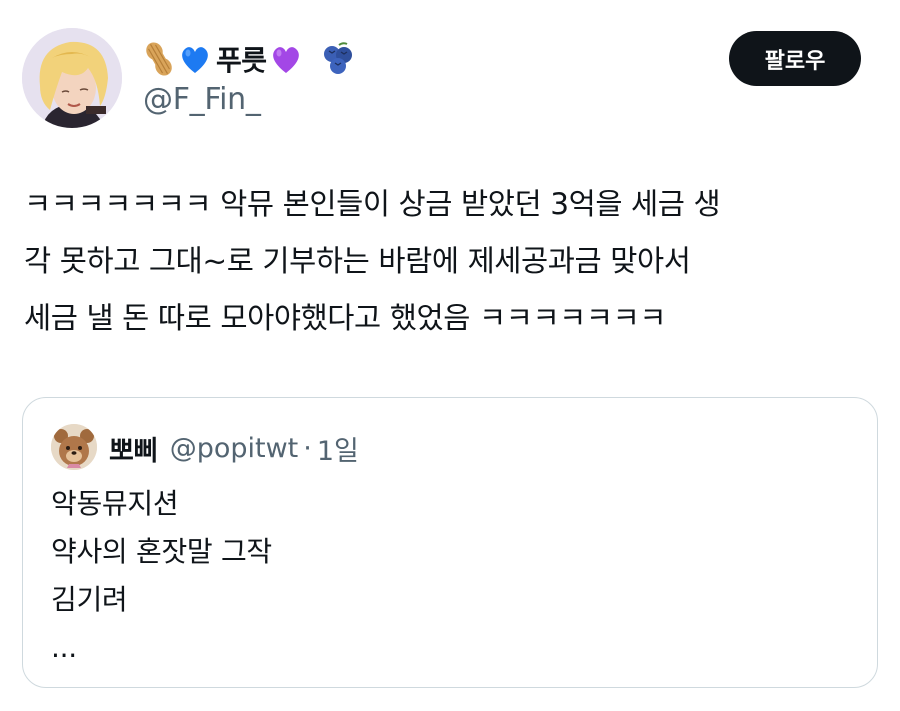 The height and width of the screenshot is (711, 900). I want to click on quoted-line: 악동뮤지션, so click(115, 503).